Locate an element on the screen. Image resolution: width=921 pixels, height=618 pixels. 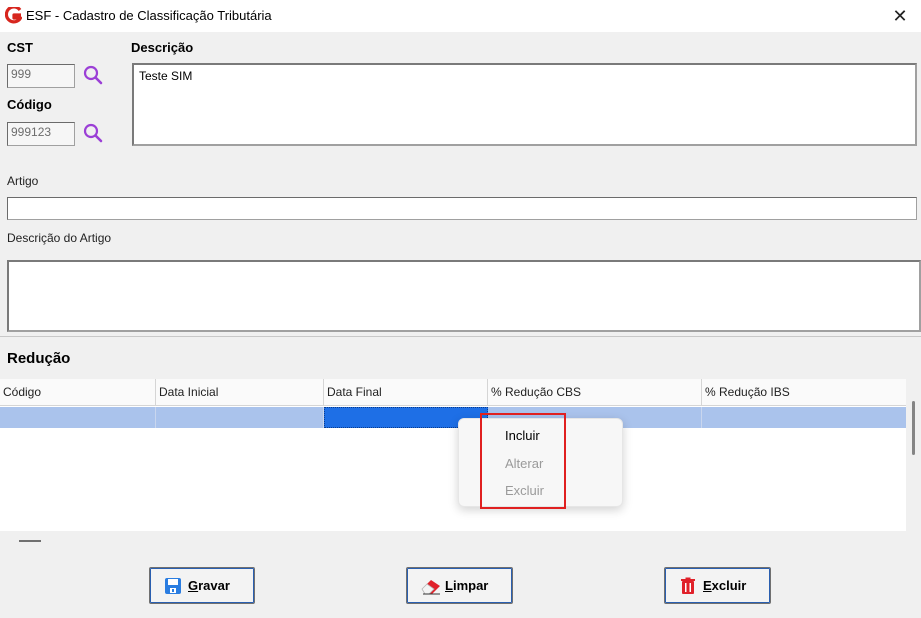
splitter-handle is located at coordinates (30, 541).